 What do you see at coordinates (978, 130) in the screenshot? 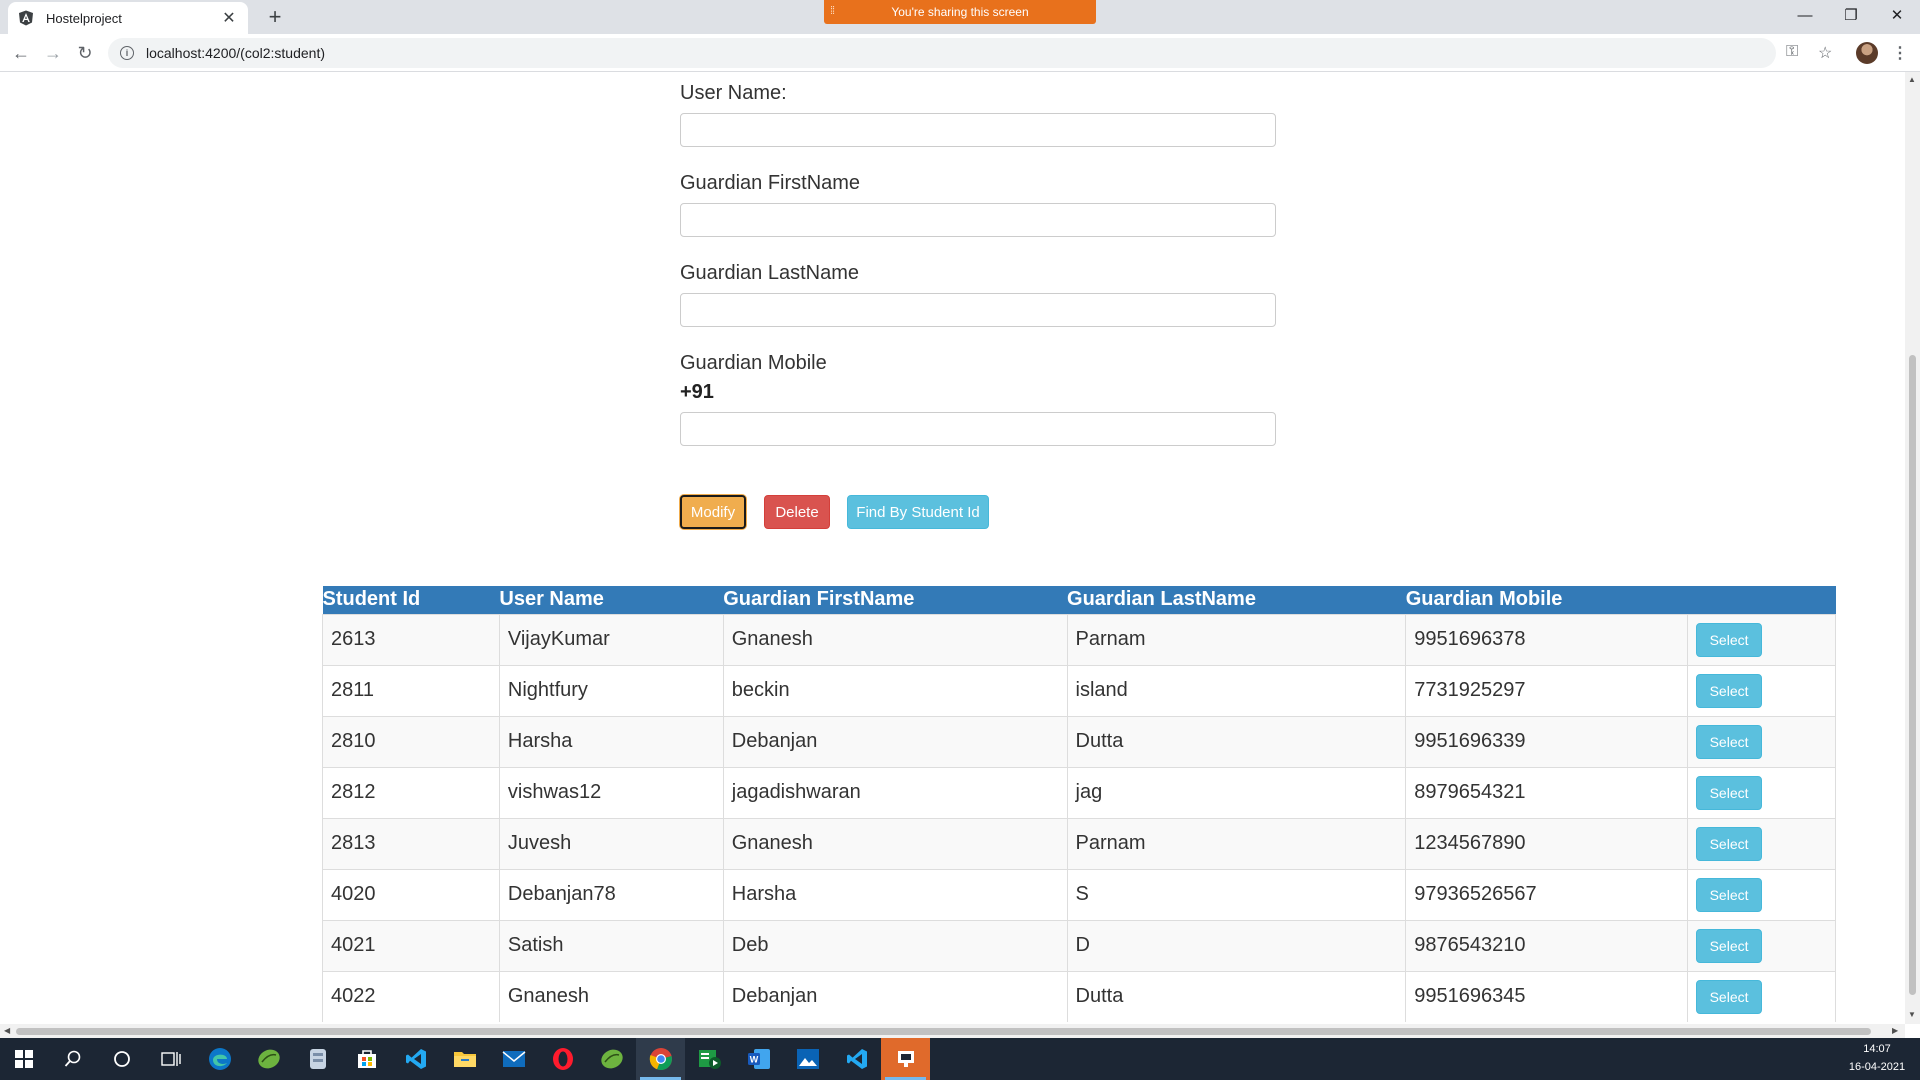
I see `username-input` at bounding box center [978, 130].